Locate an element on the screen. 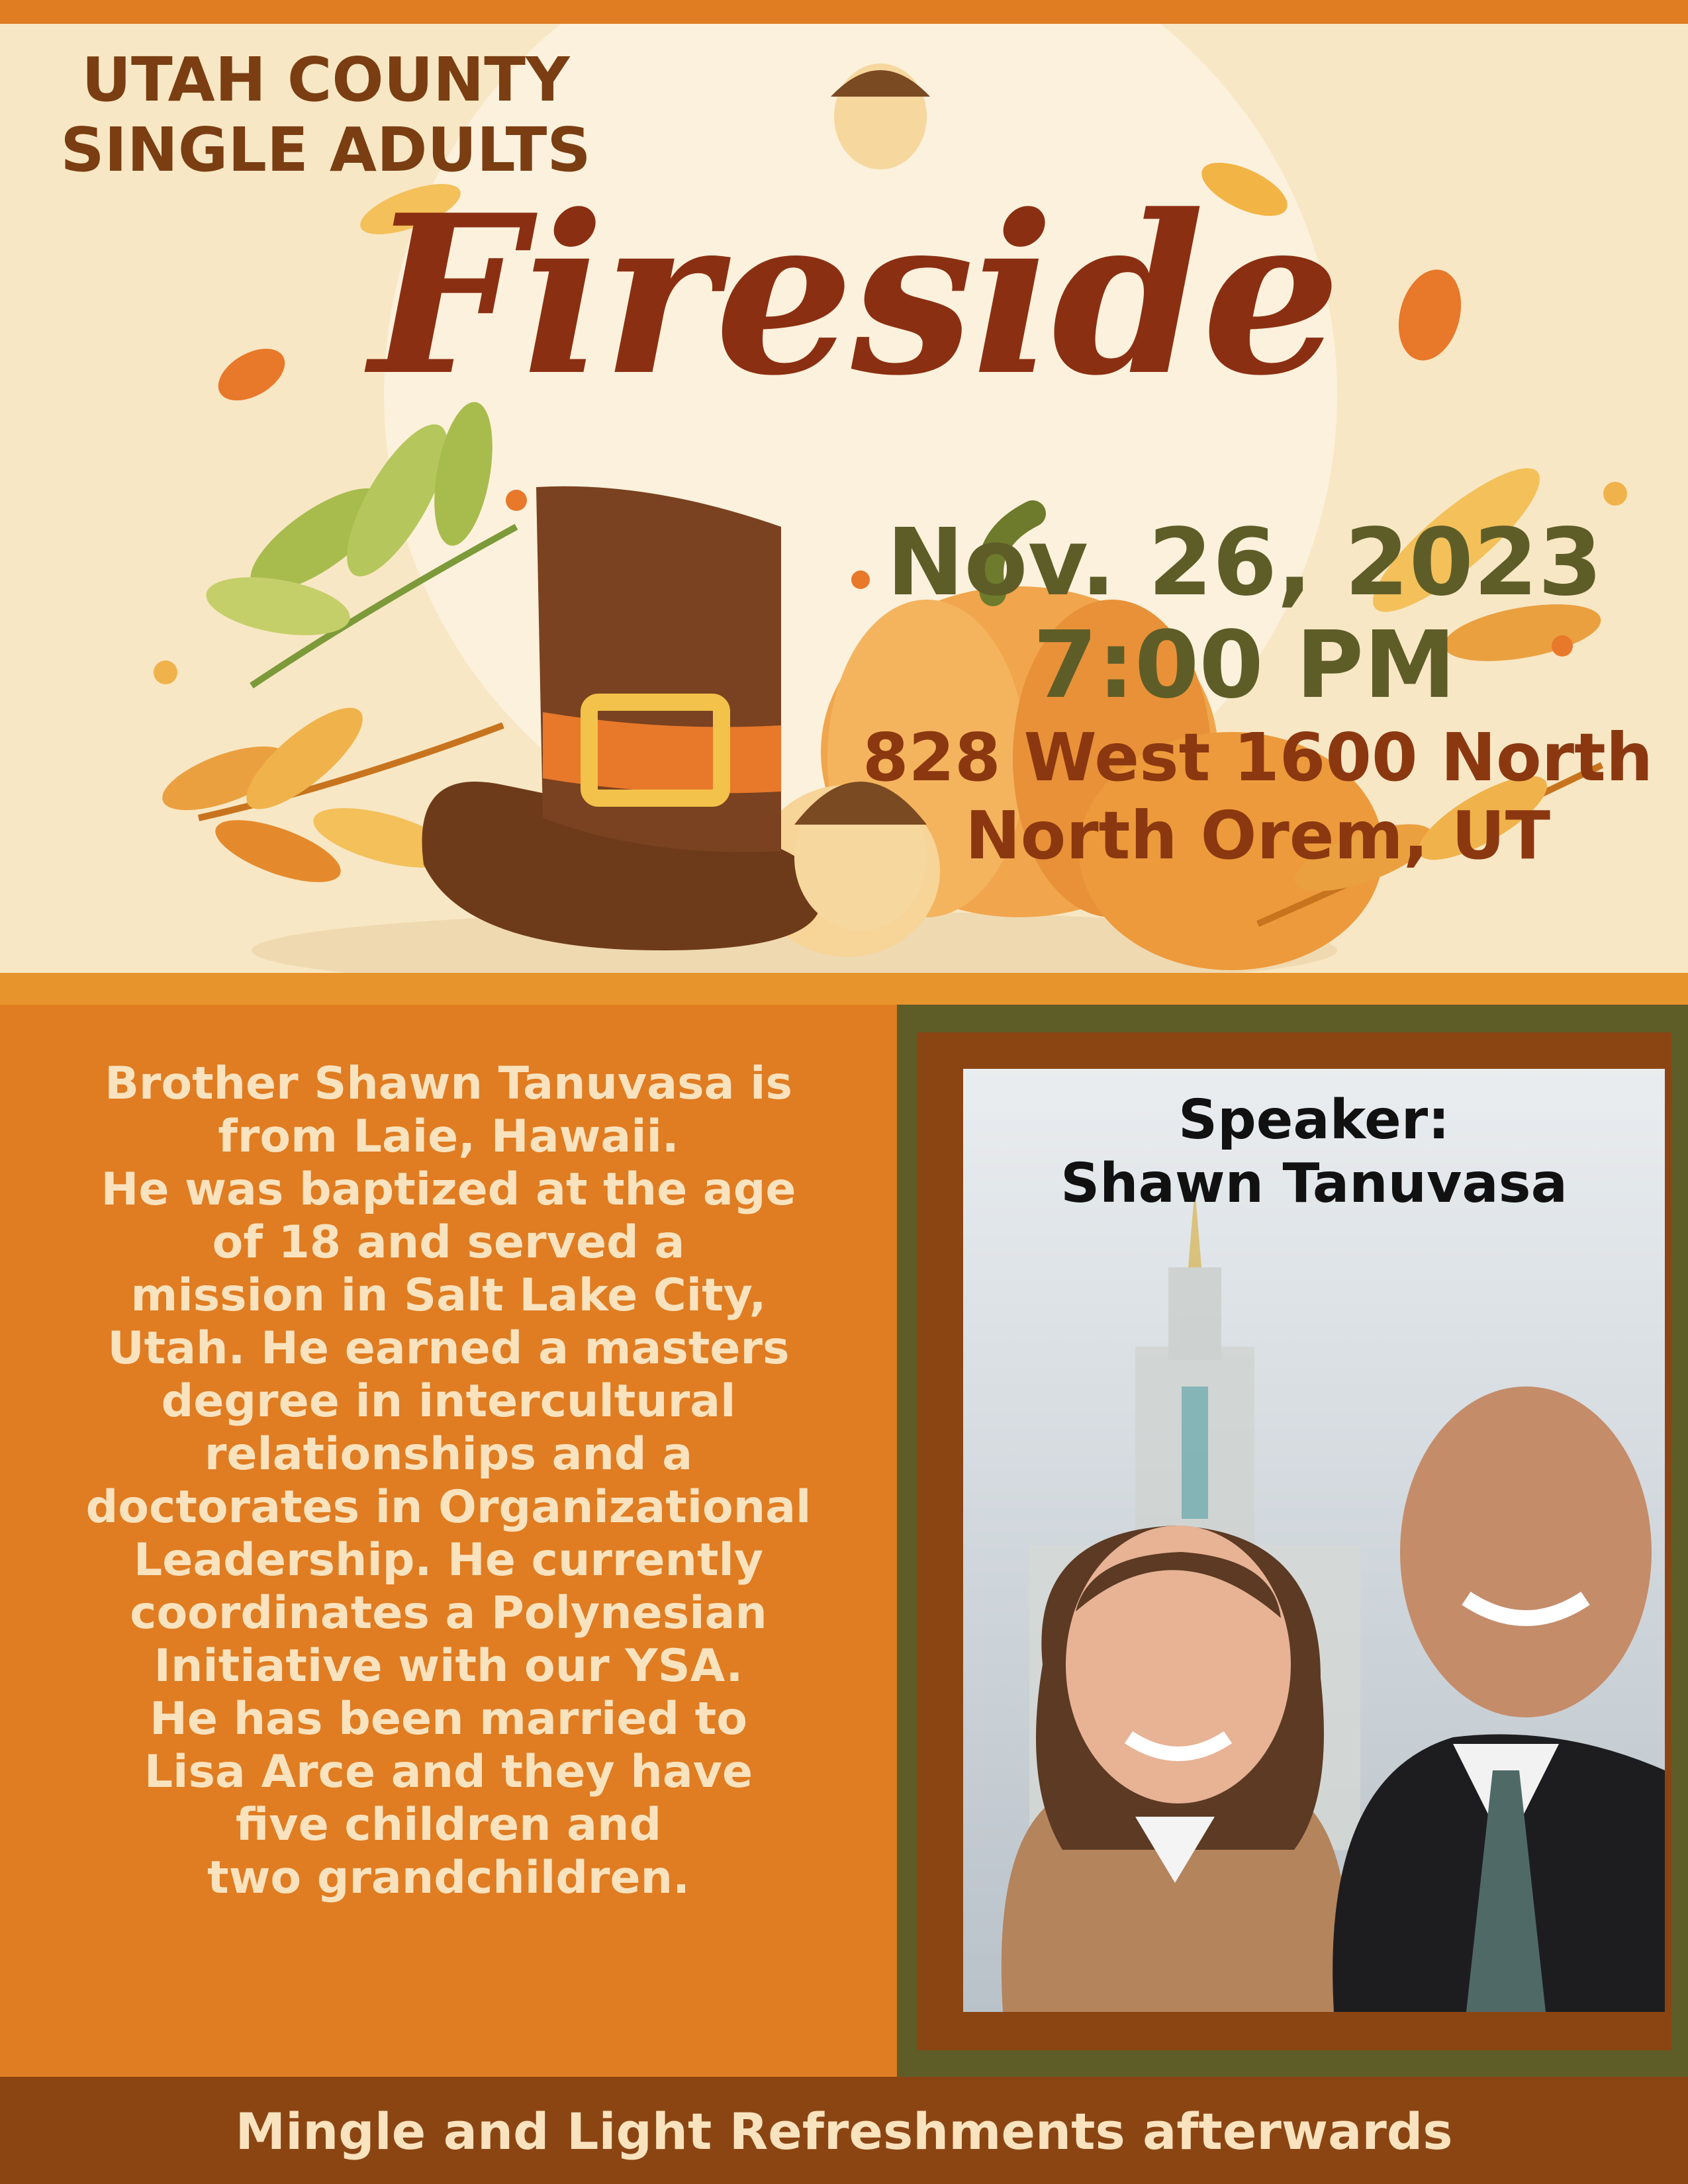 The height and width of the screenshot is (2184, 1688). bio-line: He was baptized at the age is located at coordinates (448, 1189).